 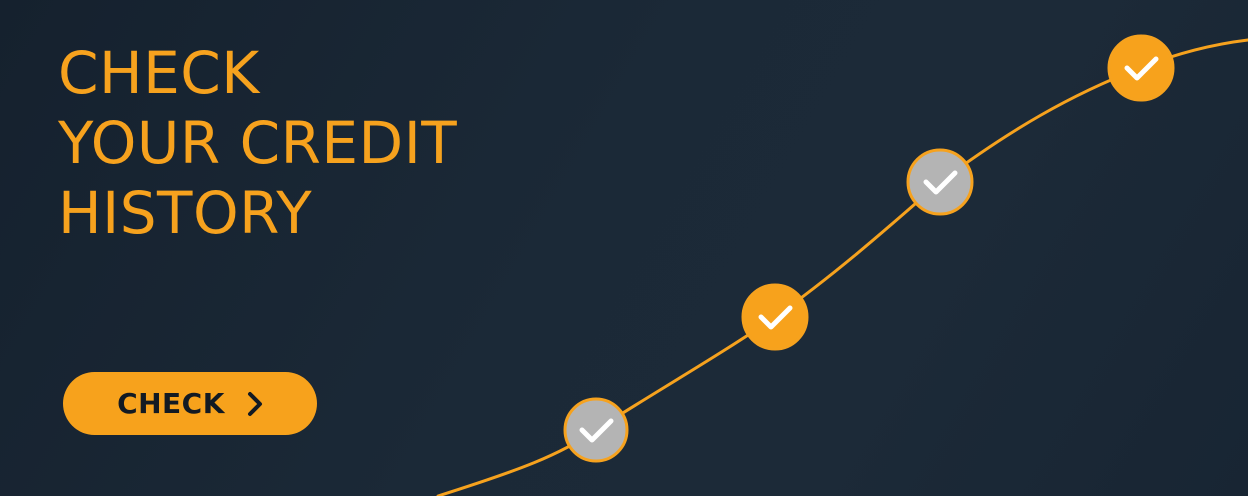 What do you see at coordinates (185, 213) in the screenshot?
I see `headline-line-3: HISTORY` at bounding box center [185, 213].